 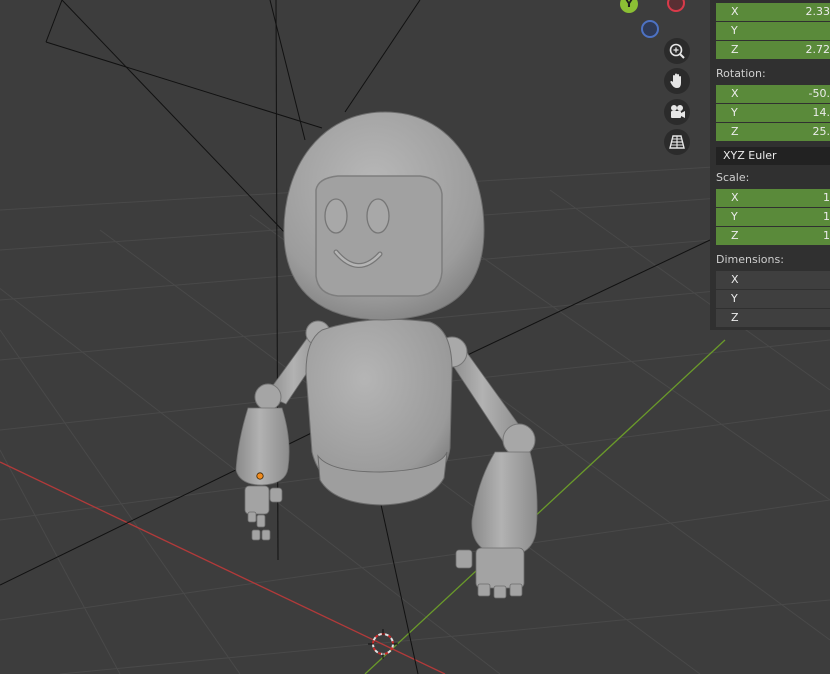 I want to click on rotation-z-value: 25., so click(x=821, y=131).